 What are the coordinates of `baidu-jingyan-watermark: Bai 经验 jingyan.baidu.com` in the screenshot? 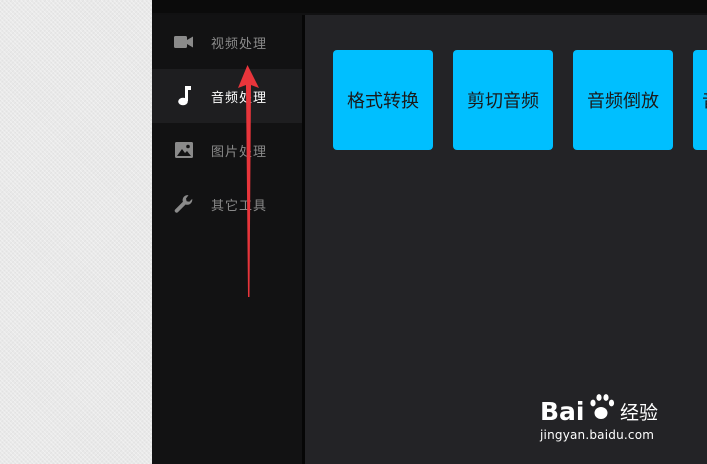 It's located at (605, 418).